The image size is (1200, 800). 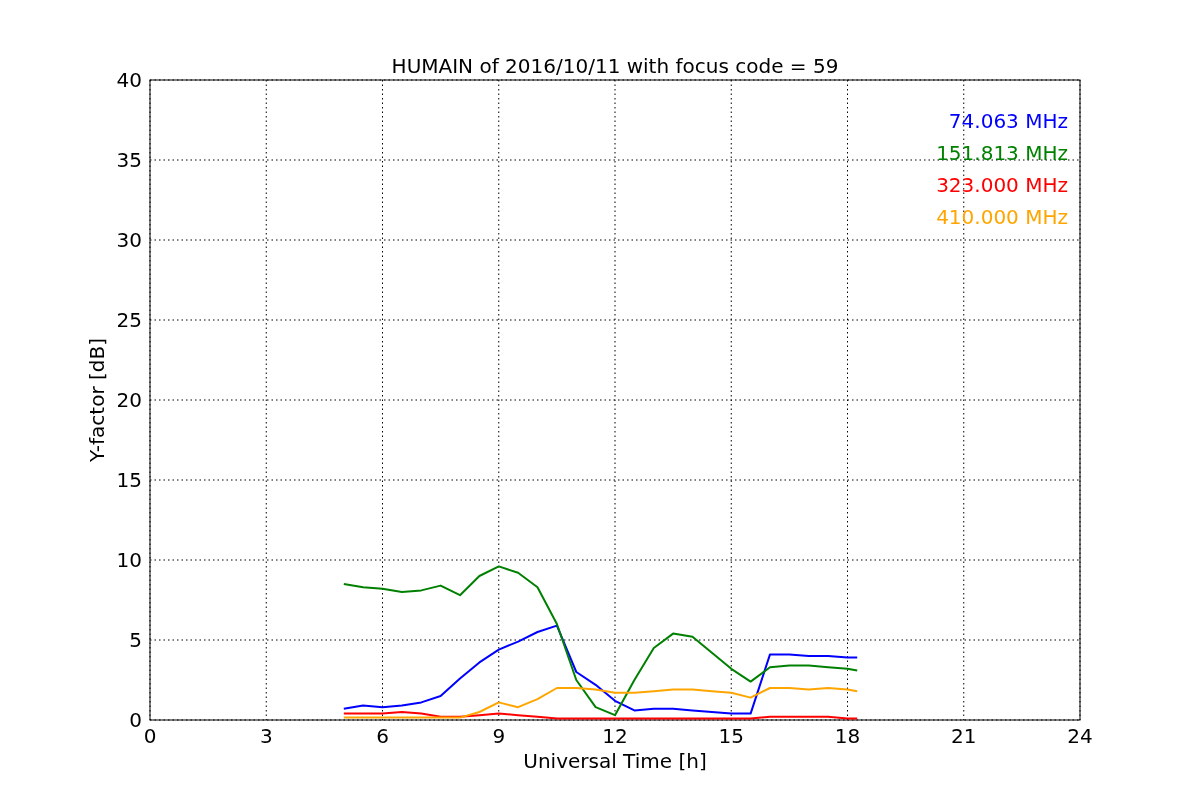 What do you see at coordinates (964, 736) in the screenshot?
I see `x-tick-label: 21` at bounding box center [964, 736].